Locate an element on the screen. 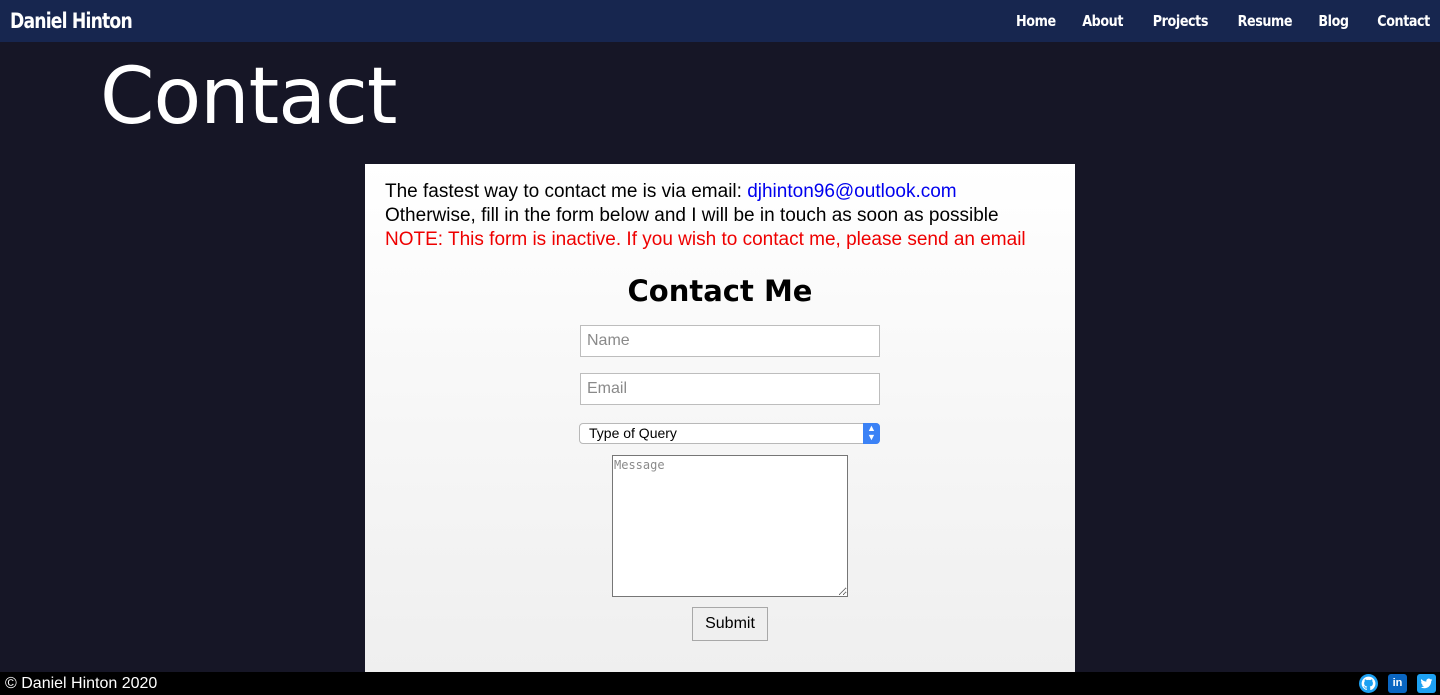 The height and width of the screenshot is (695, 1440). nav-link-blog: Blog is located at coordinates (1333, 21).